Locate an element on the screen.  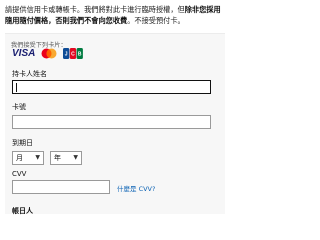
svg-text: C is located at coordinates (73, 55).